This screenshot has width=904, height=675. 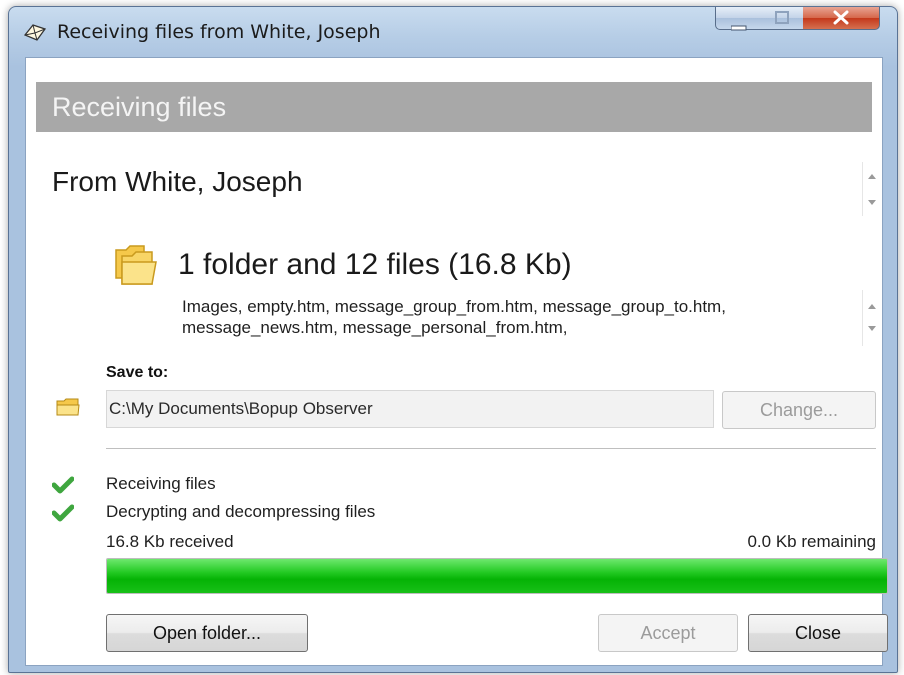 What do you see at coordinates (241, 511) in the screenshot?
I see `status-step: Decrypting and decompressing files` at bounding box center [241, 511].